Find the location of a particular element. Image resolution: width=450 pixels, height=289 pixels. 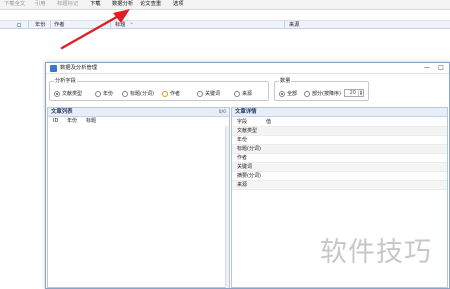

watermark: 软件技巧 is located at coordinates (376, 252).